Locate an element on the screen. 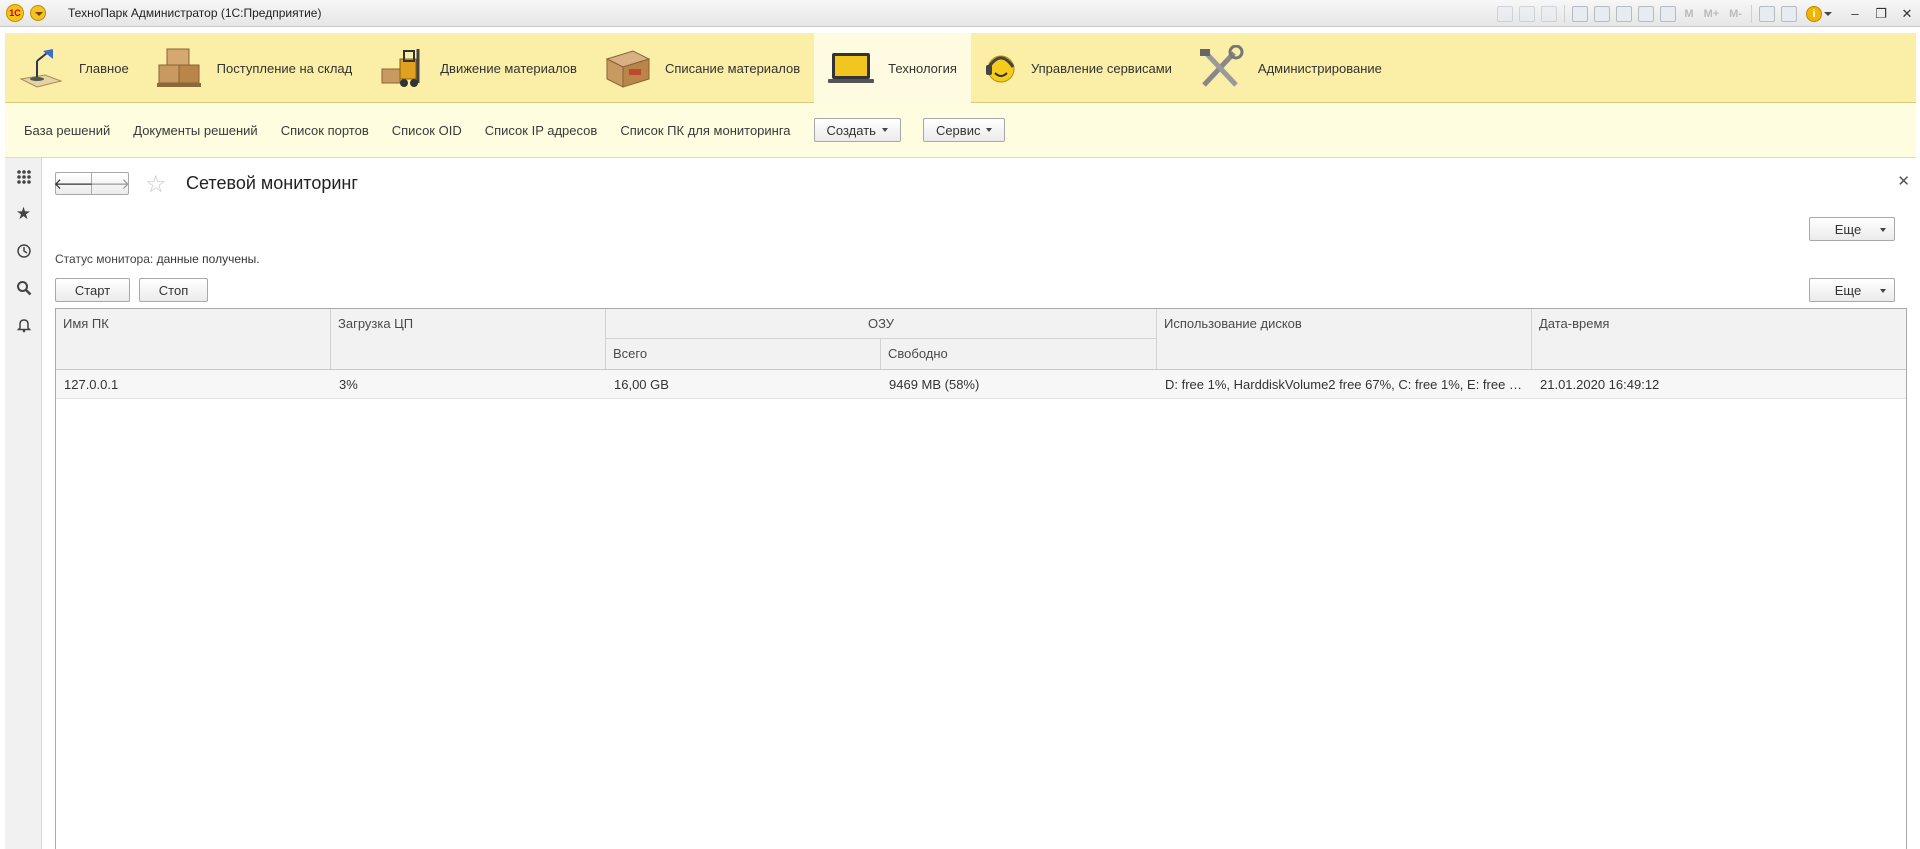 This screenshot has height=849, width=1920. section-label: Администрирование is located at coordinates (1319, 68).